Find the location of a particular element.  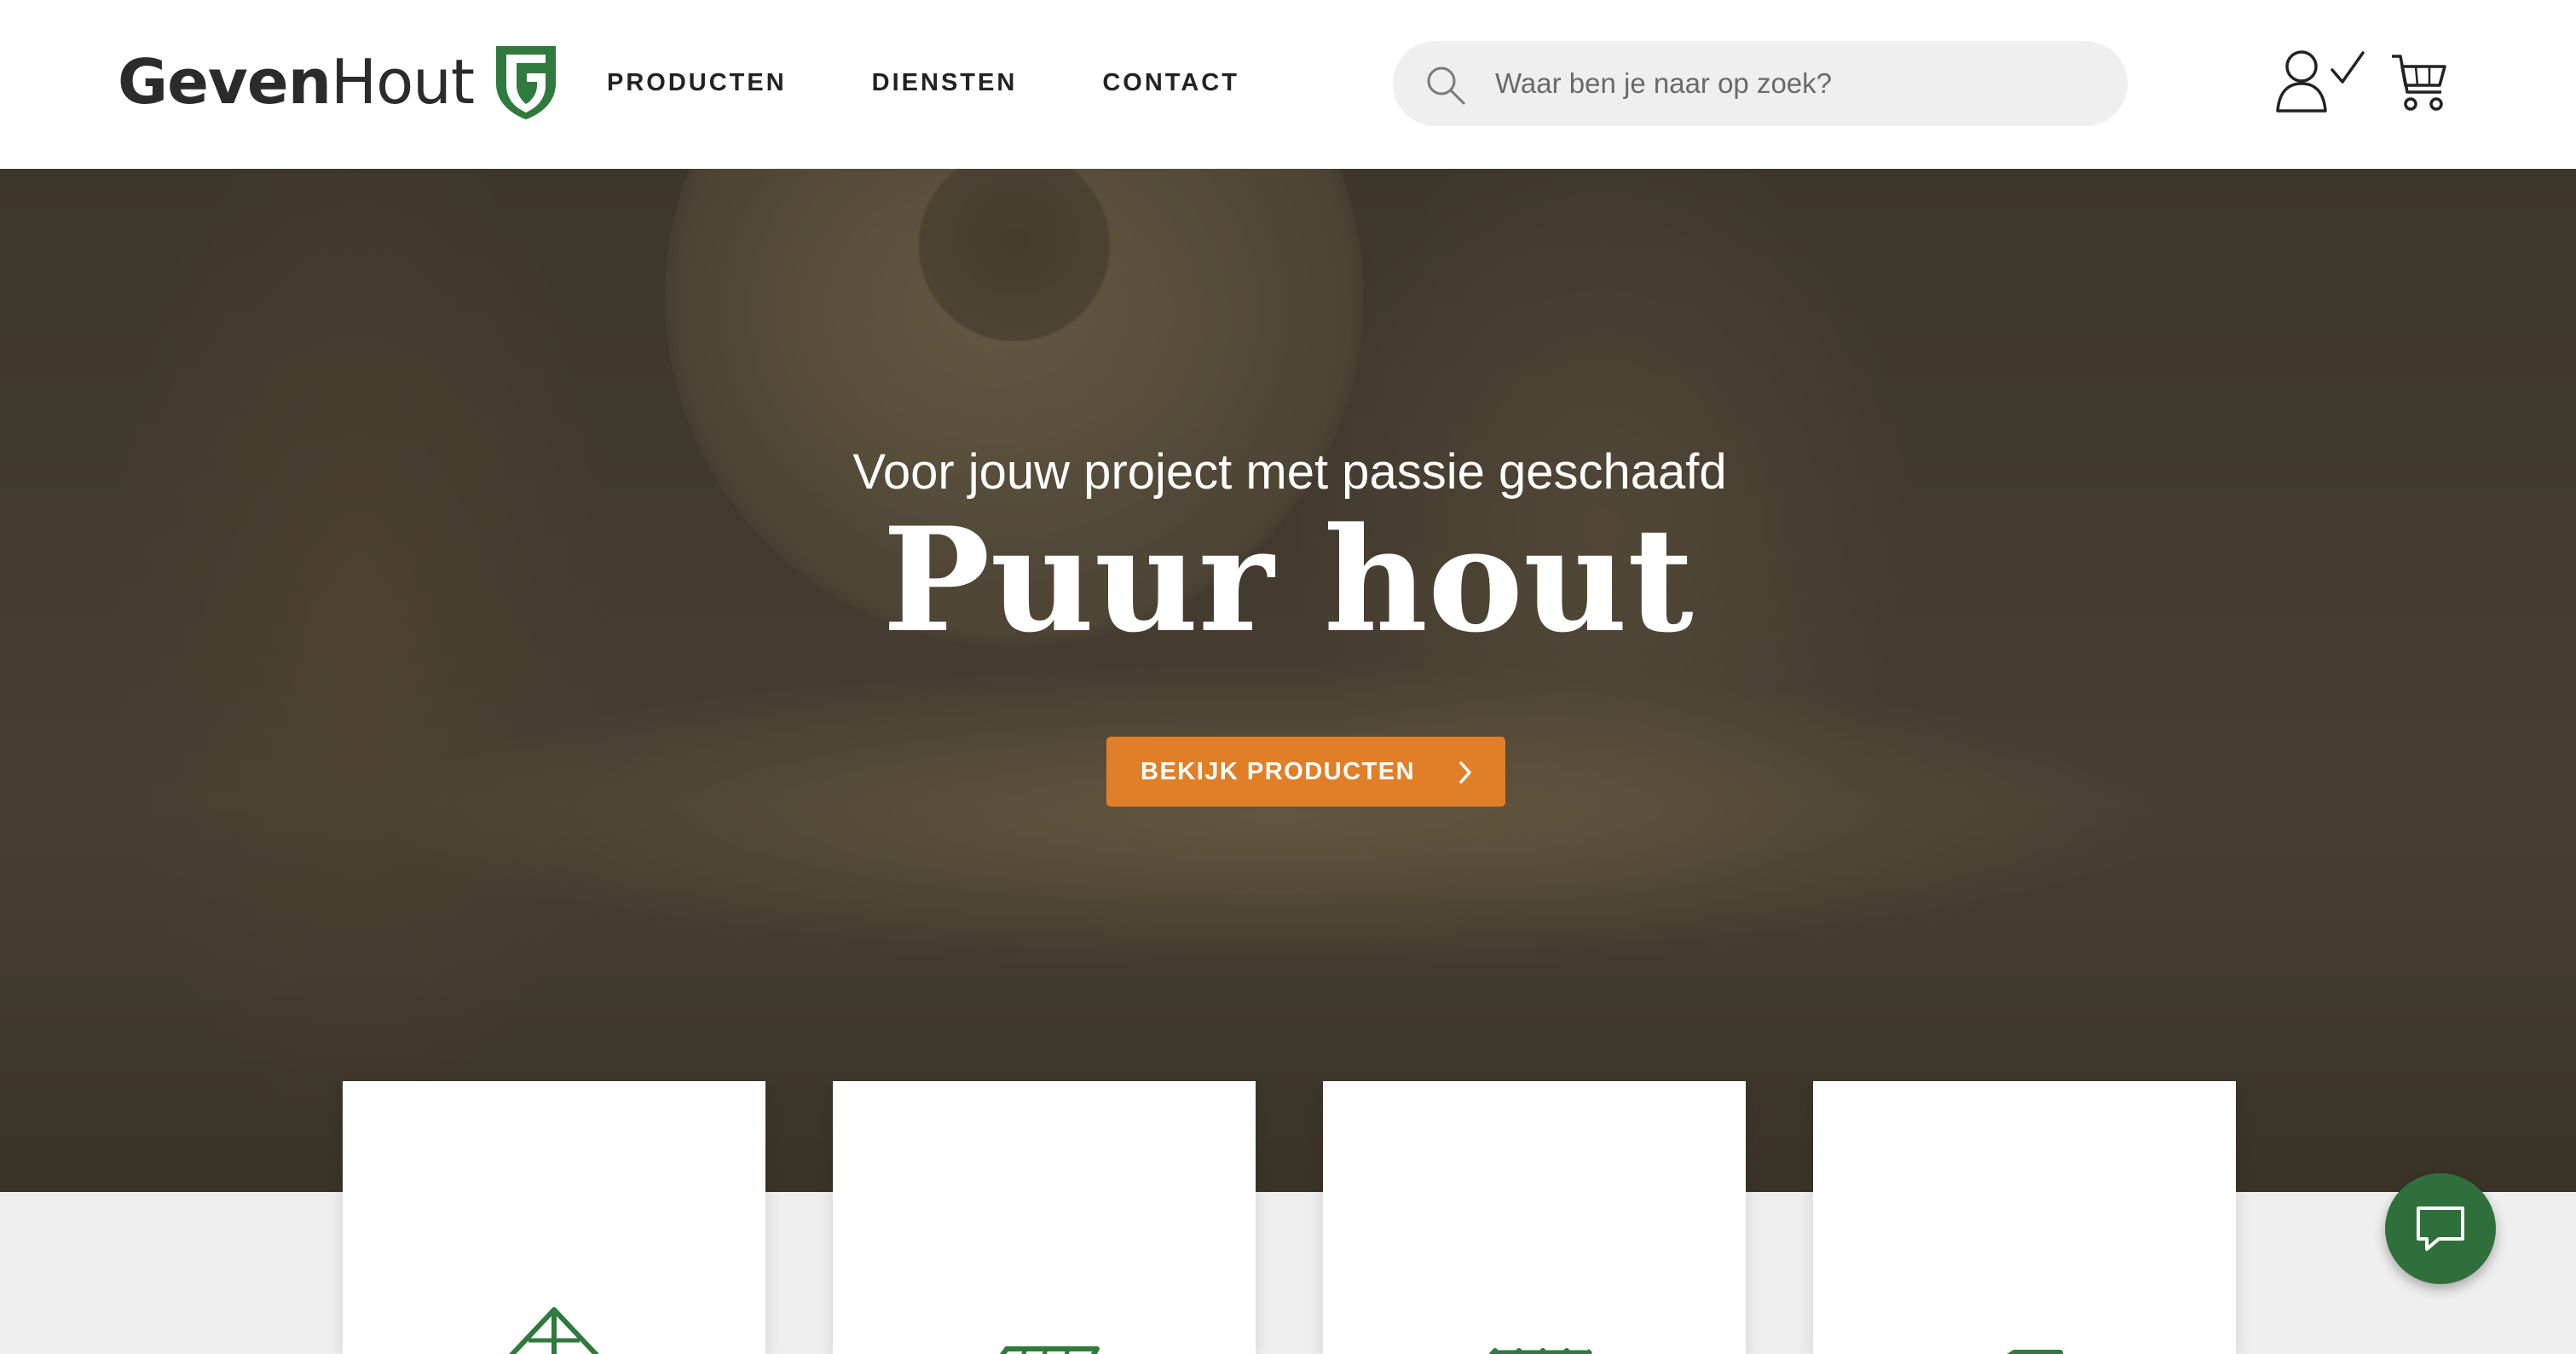

search-bar is located at coordinates (1760, 84).